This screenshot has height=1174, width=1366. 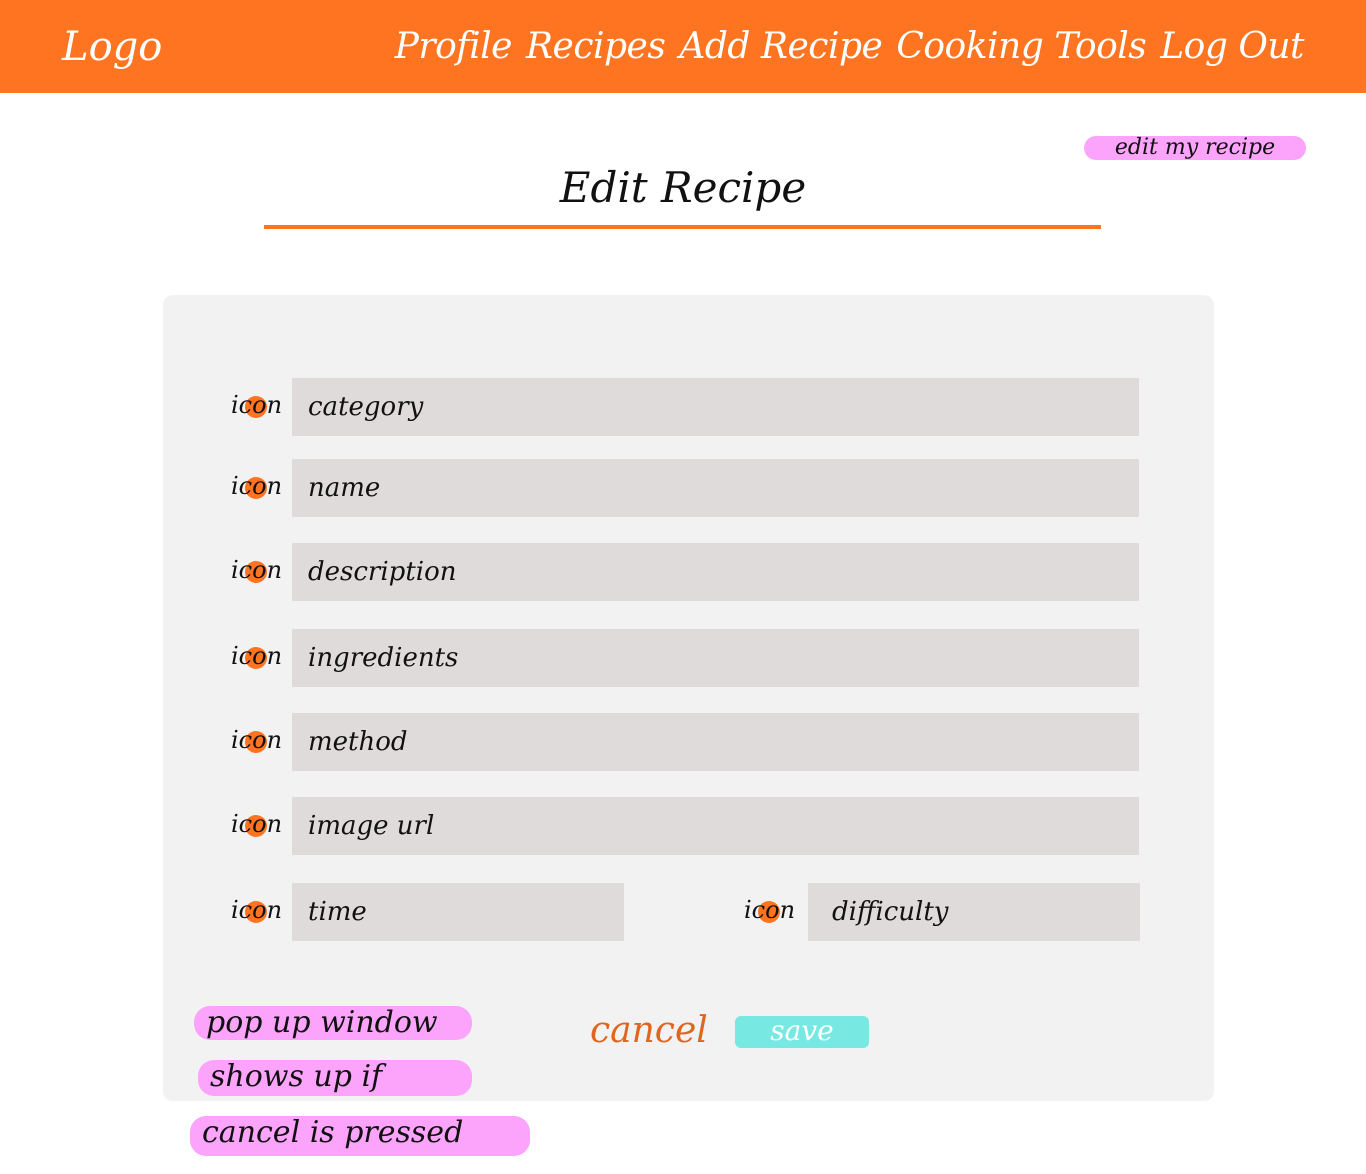 What do you see at coordinates (1021, 47) in the screenshot?
I see `nav-item-cooking-tools: Cooking Tools` at bounding box center [1021, 47].